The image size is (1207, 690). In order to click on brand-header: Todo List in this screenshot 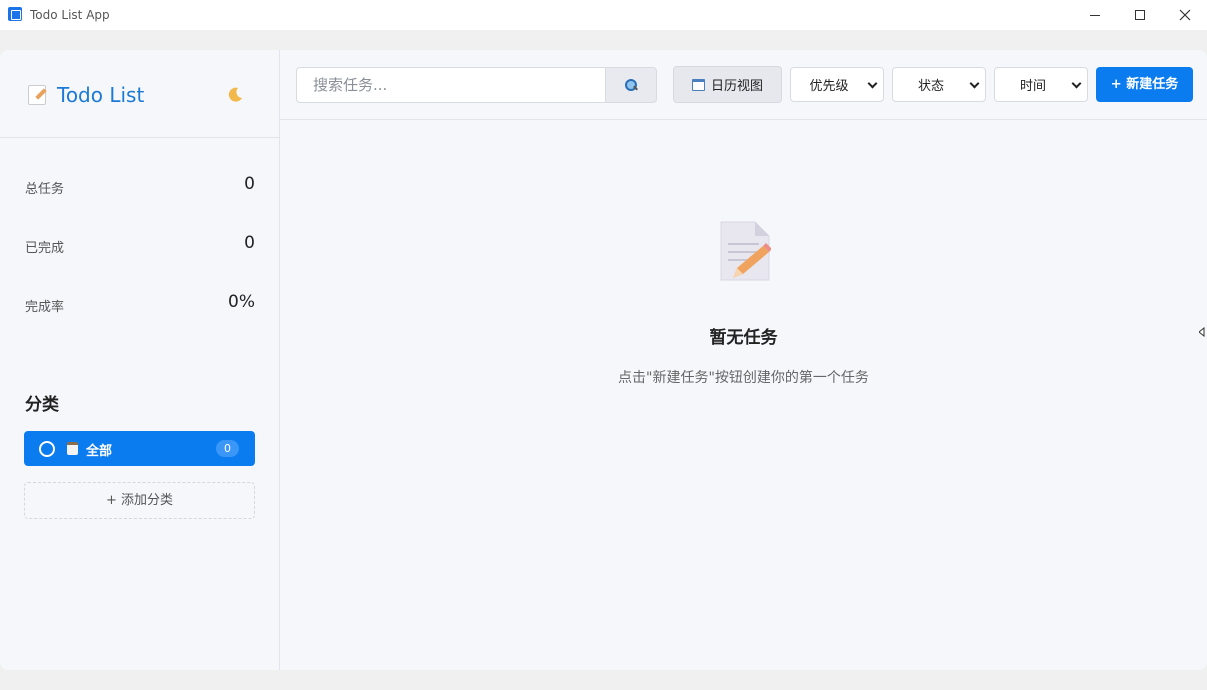, I will do `click(139, 94)`.